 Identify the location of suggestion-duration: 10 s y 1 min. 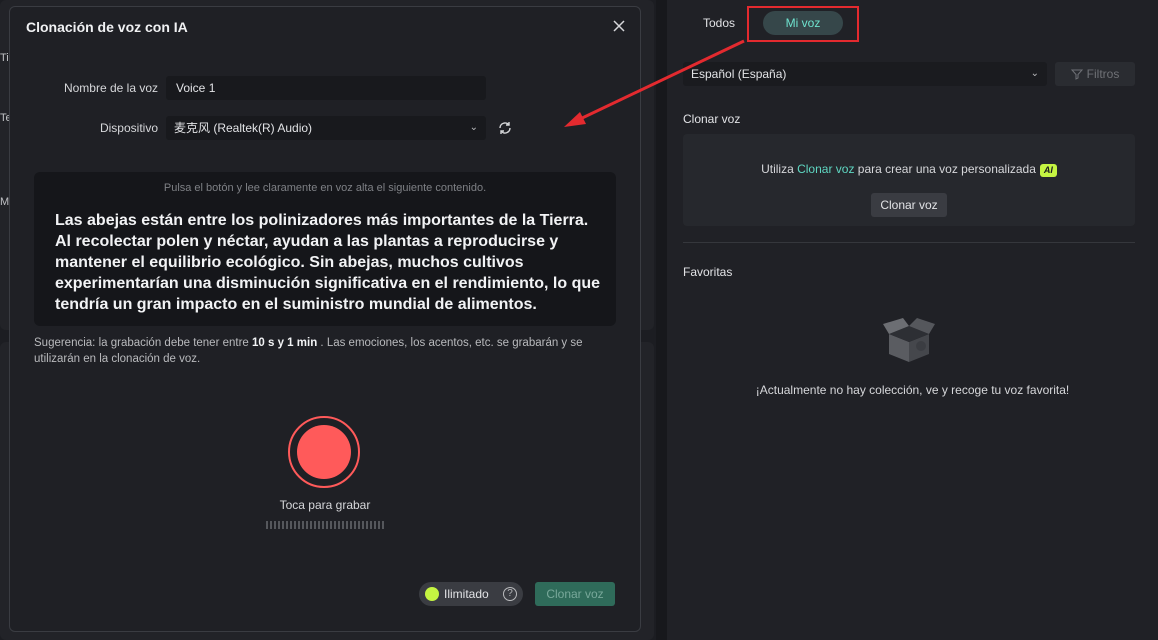
(285, 343).